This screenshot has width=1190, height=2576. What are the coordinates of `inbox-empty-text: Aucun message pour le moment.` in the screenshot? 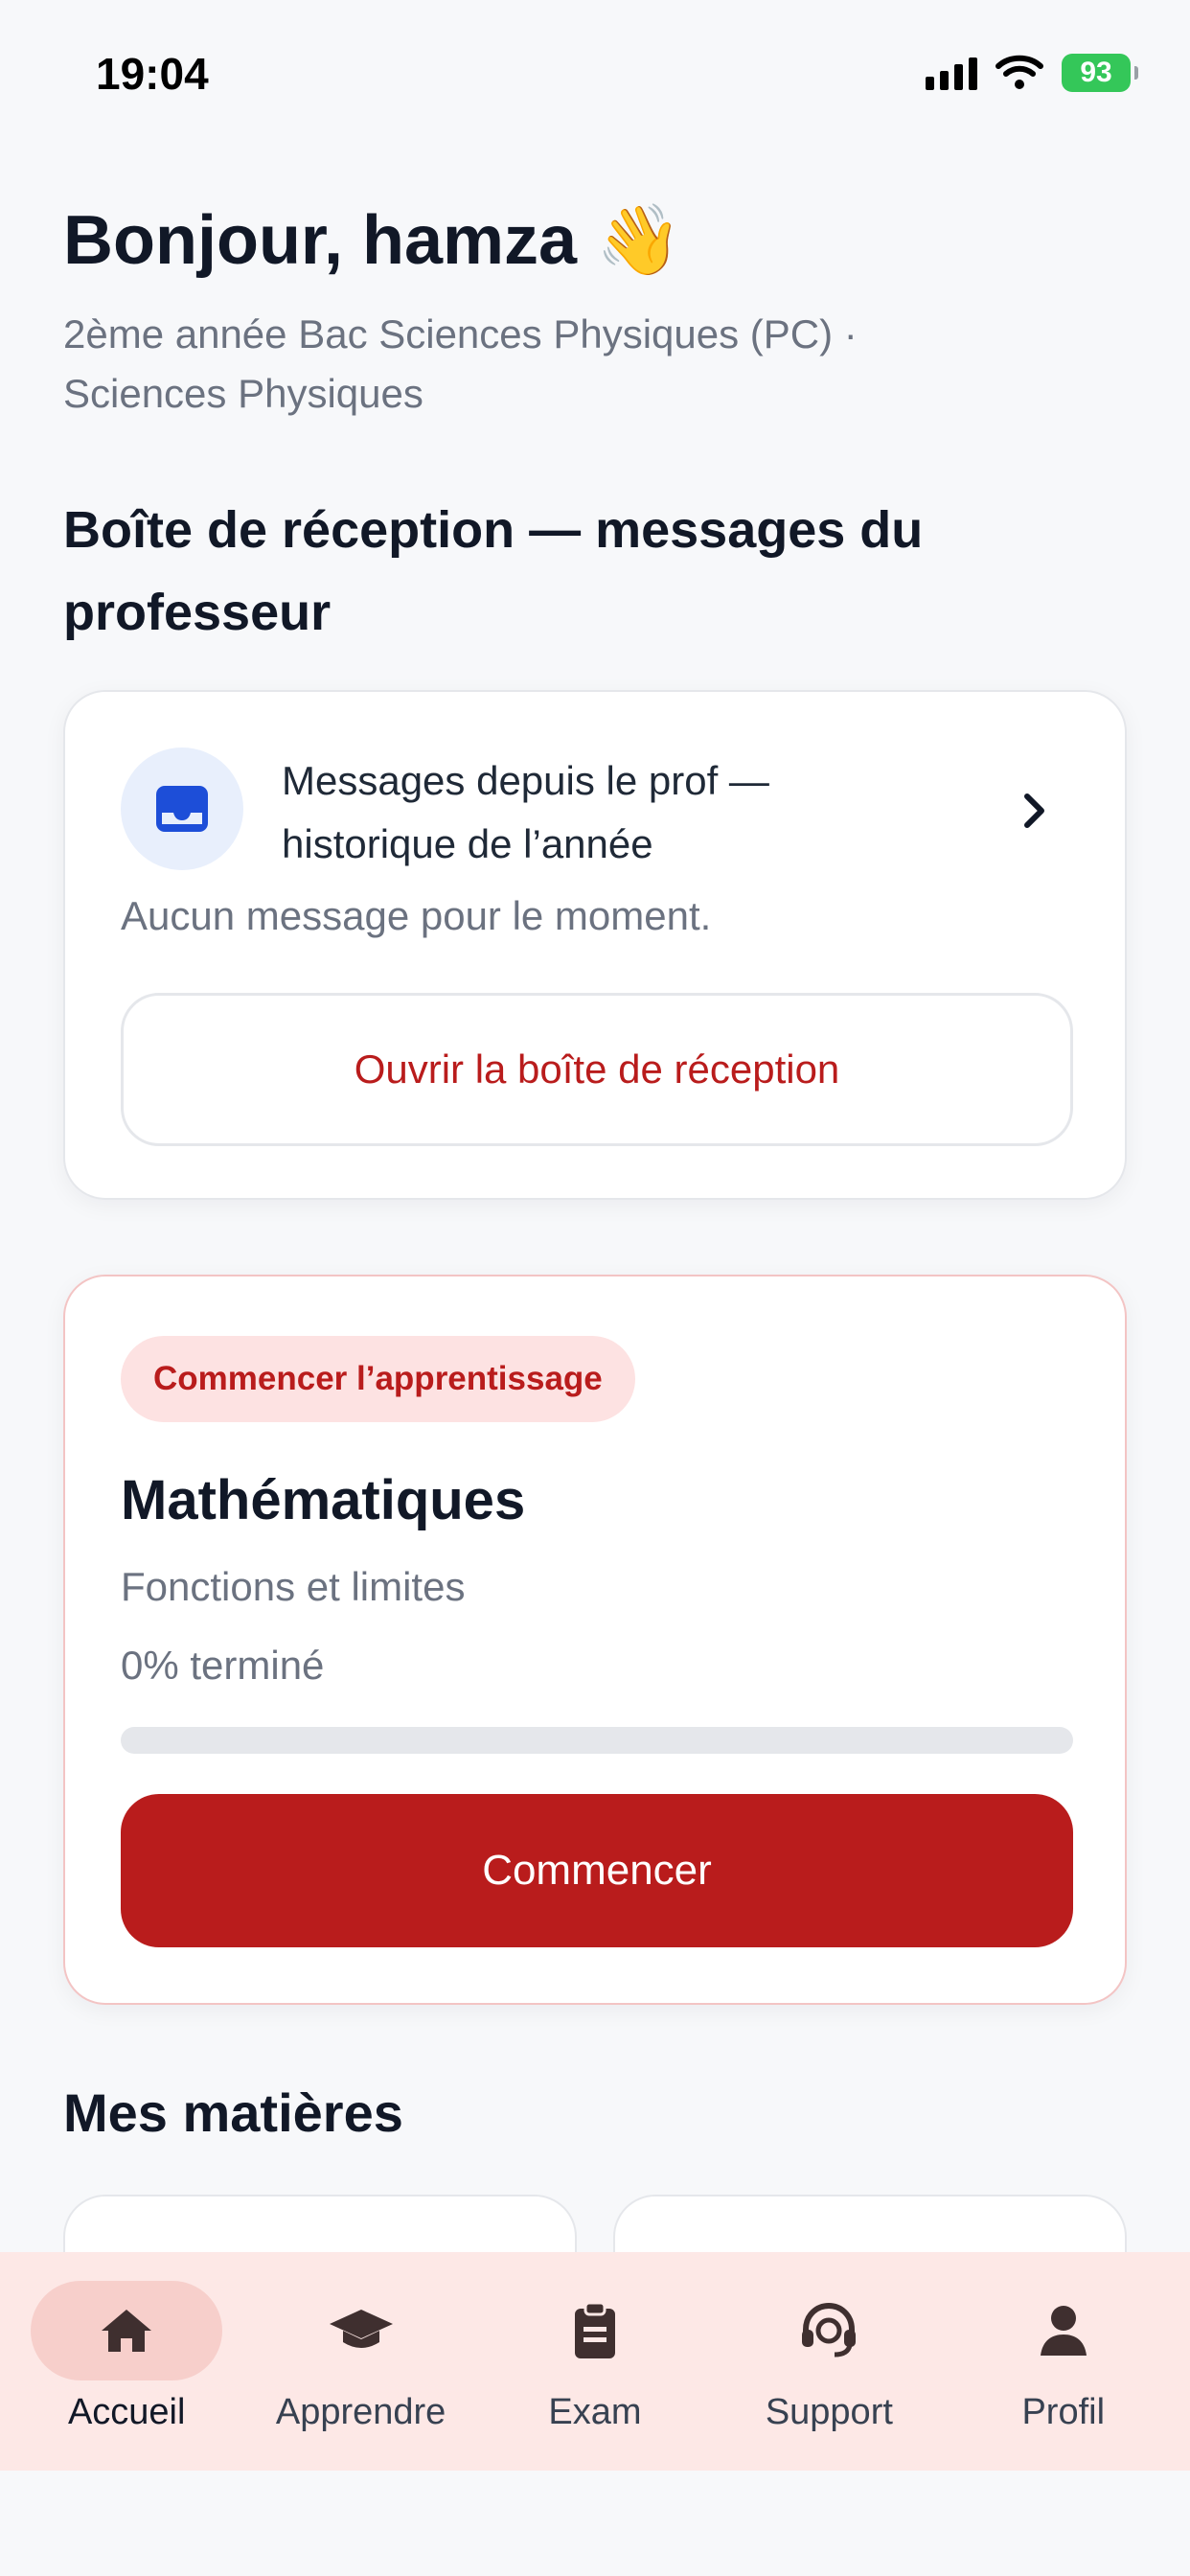 It's located at (417, 915).